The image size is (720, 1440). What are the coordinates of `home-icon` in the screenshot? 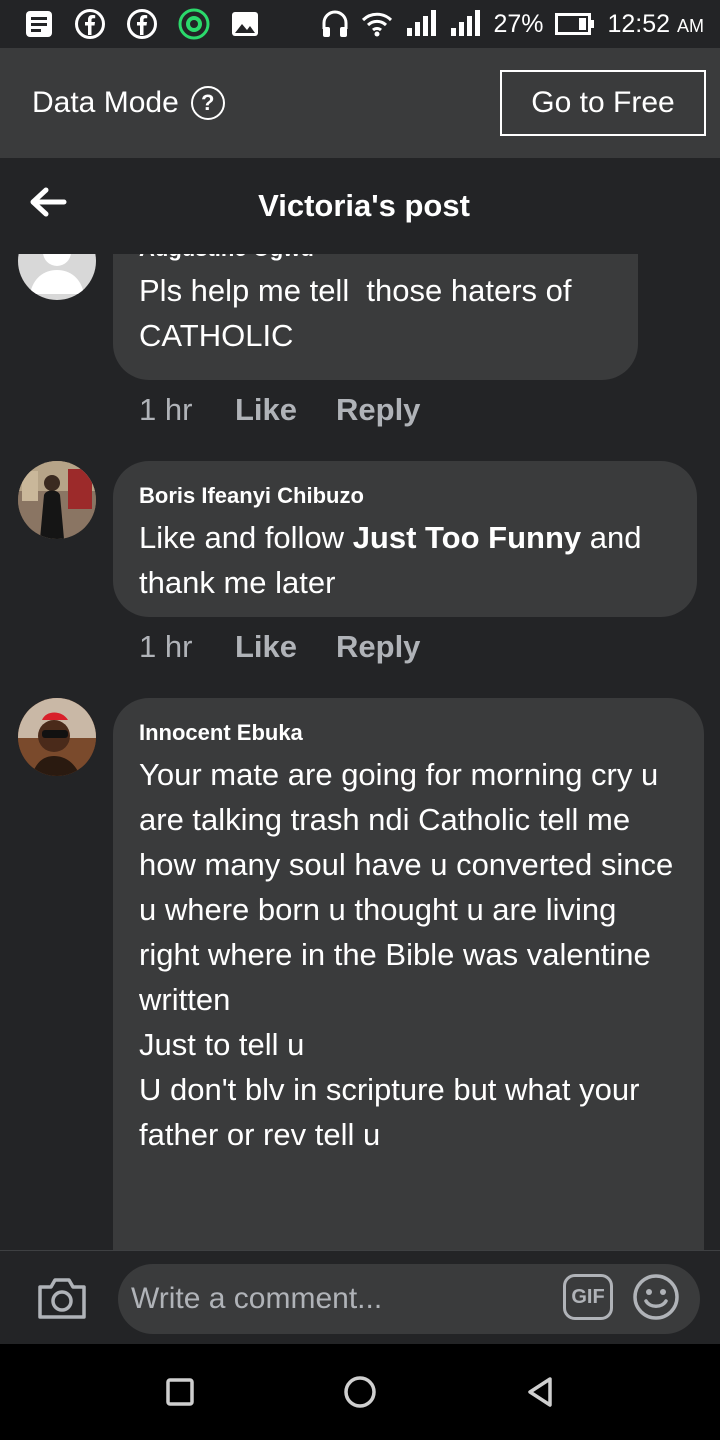 It's located at (360, 1392).